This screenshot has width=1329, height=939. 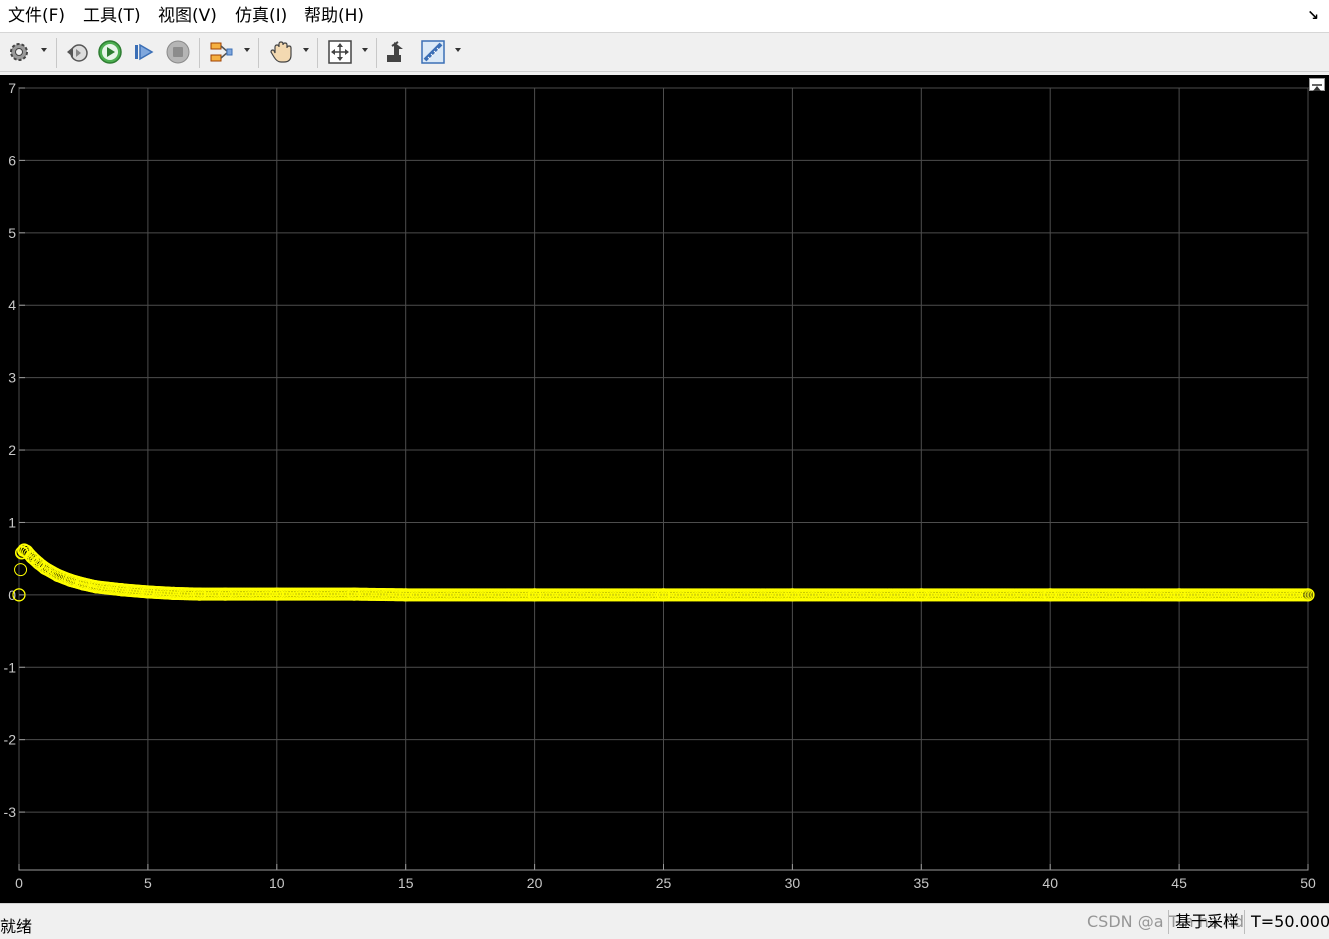 What do you see at coordinates (535, 883) in the screenshot?
I see `x-tick-label: 20` at bounding box center [535, 883].